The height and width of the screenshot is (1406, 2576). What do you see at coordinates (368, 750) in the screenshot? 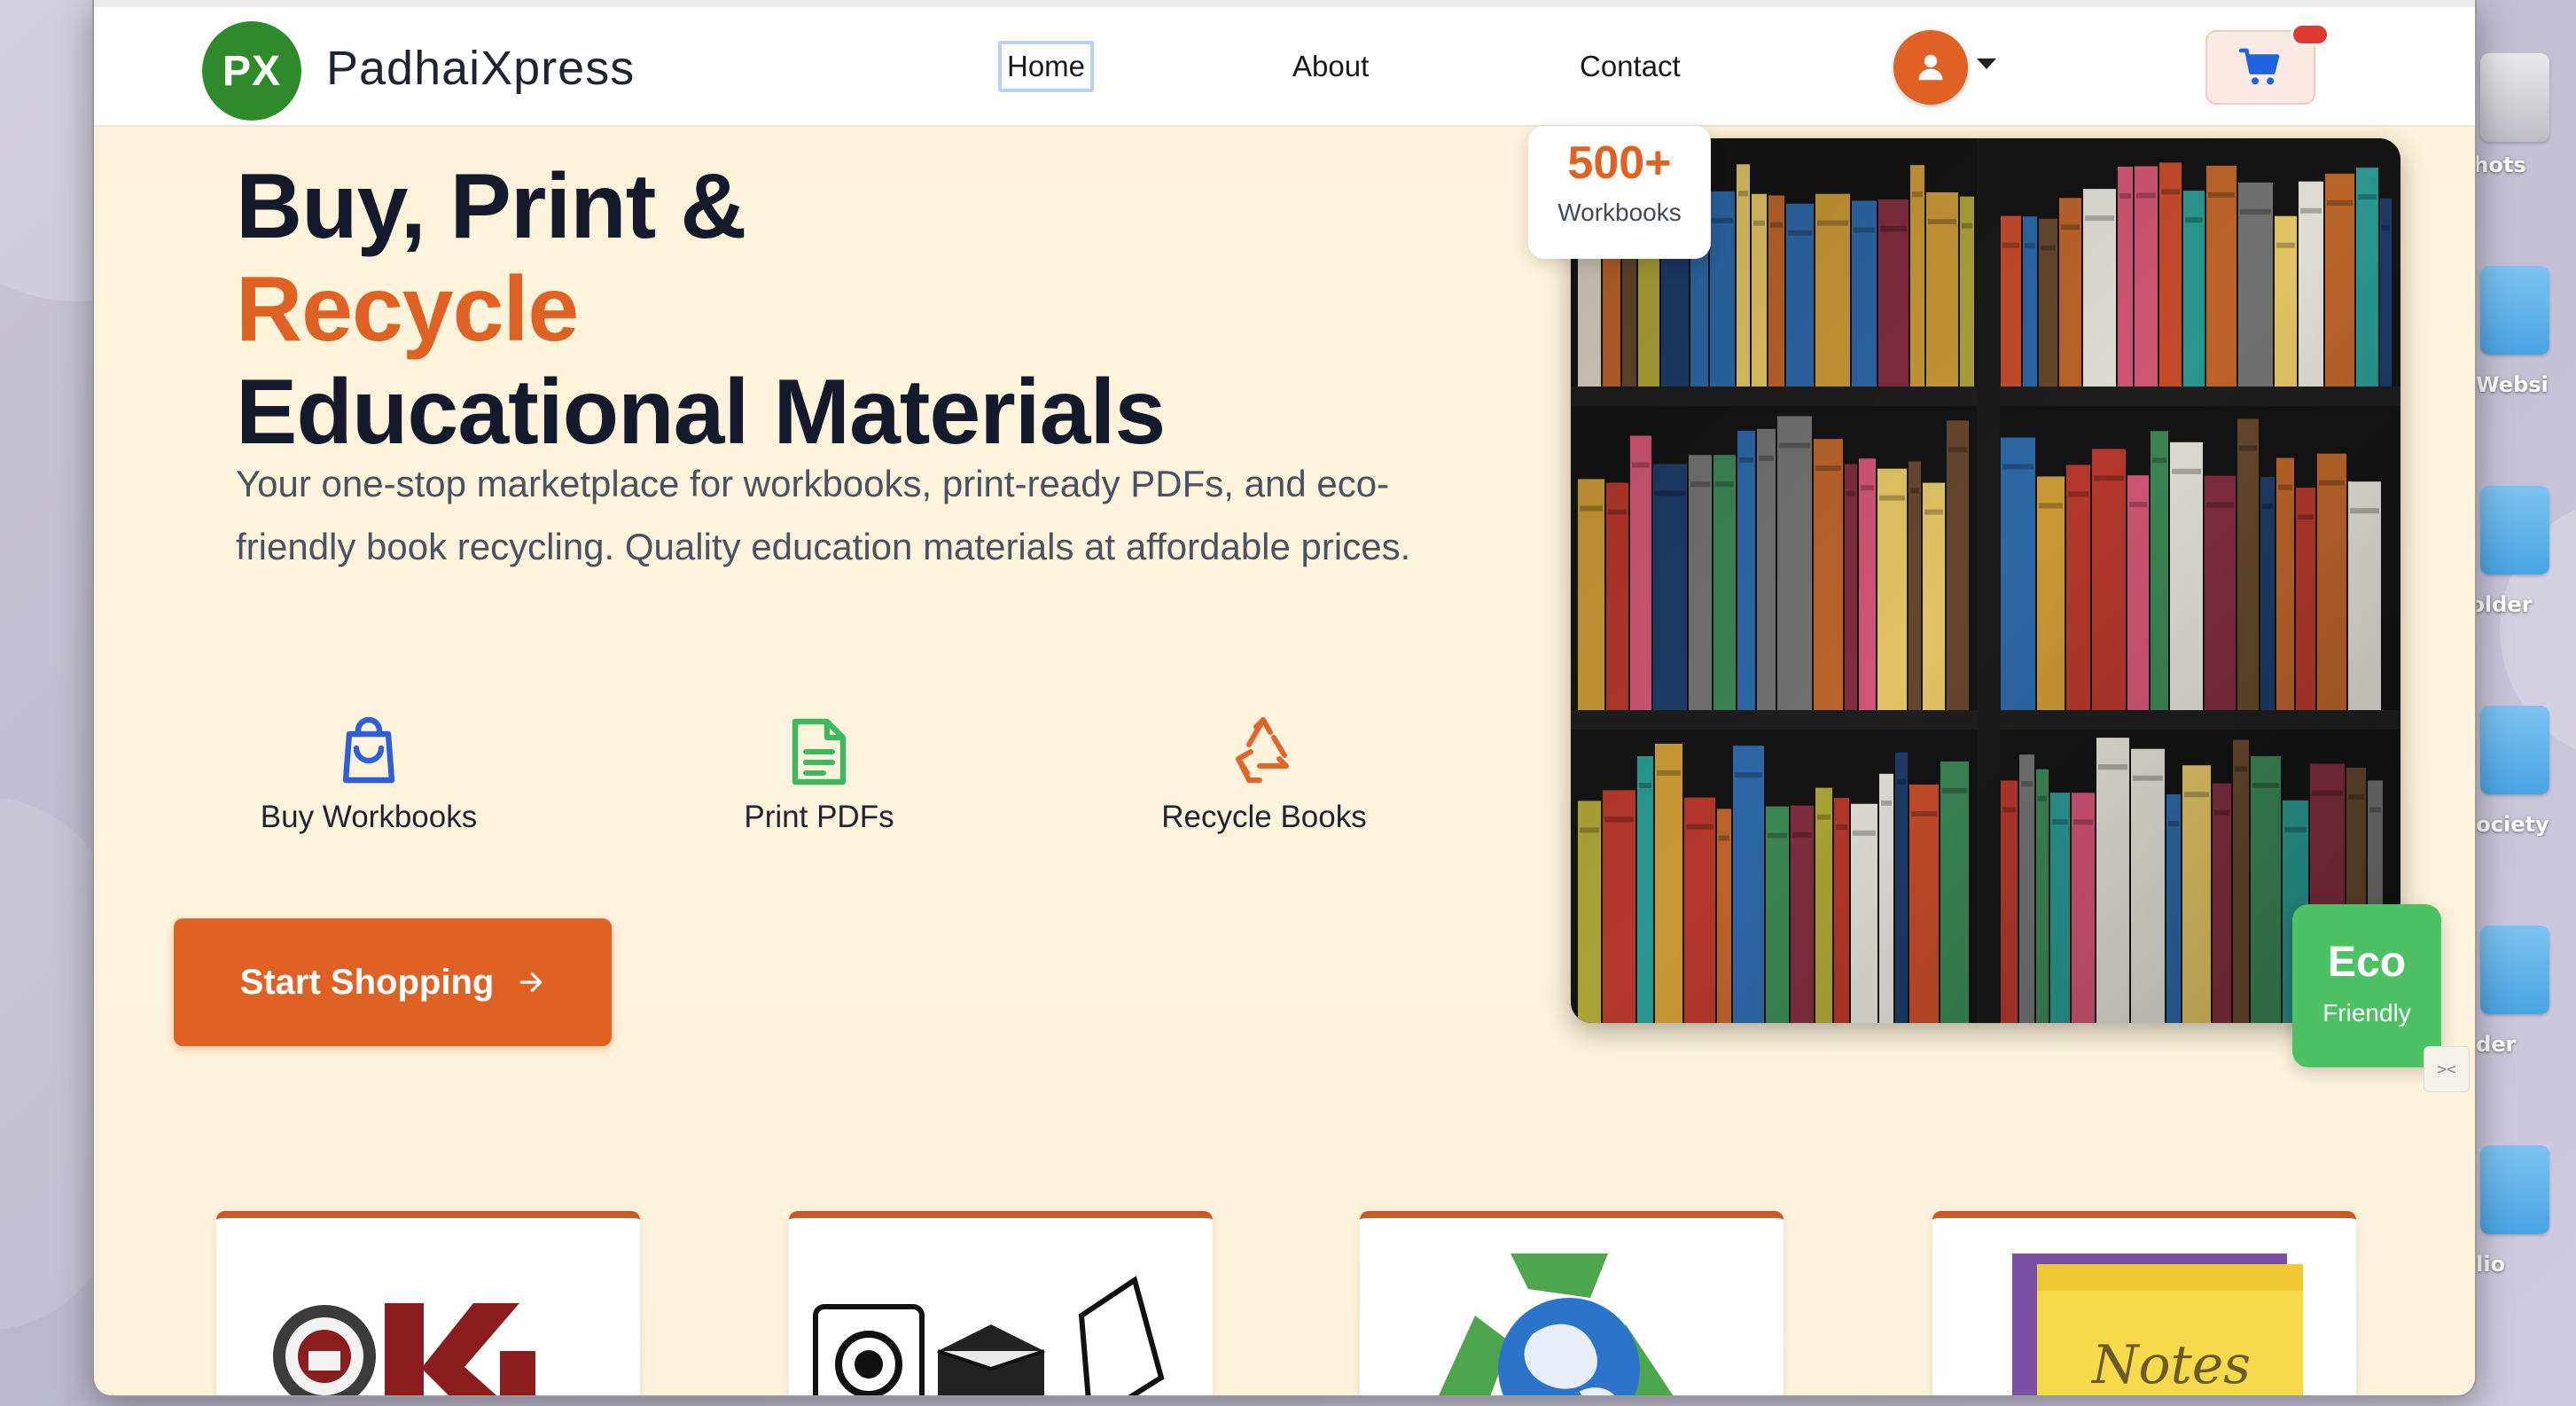
I see `shopping-bag-icon` at bounding box center [368, 750].